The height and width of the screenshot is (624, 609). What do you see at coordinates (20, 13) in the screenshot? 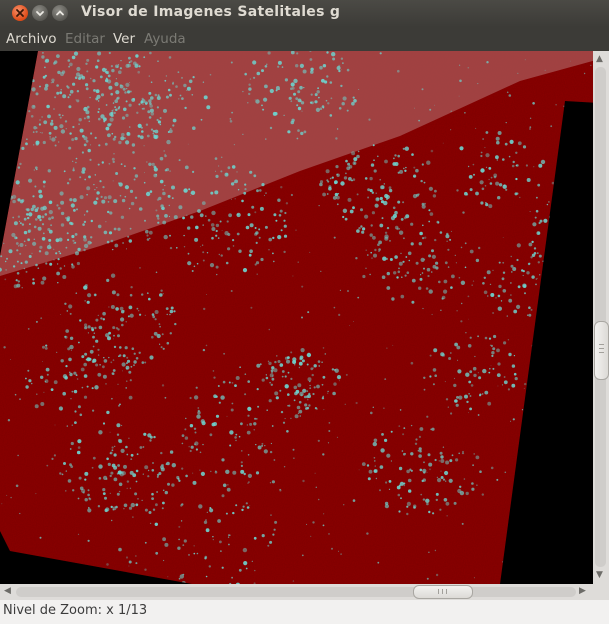
I see `close-button` at bounding box center [20, 13].